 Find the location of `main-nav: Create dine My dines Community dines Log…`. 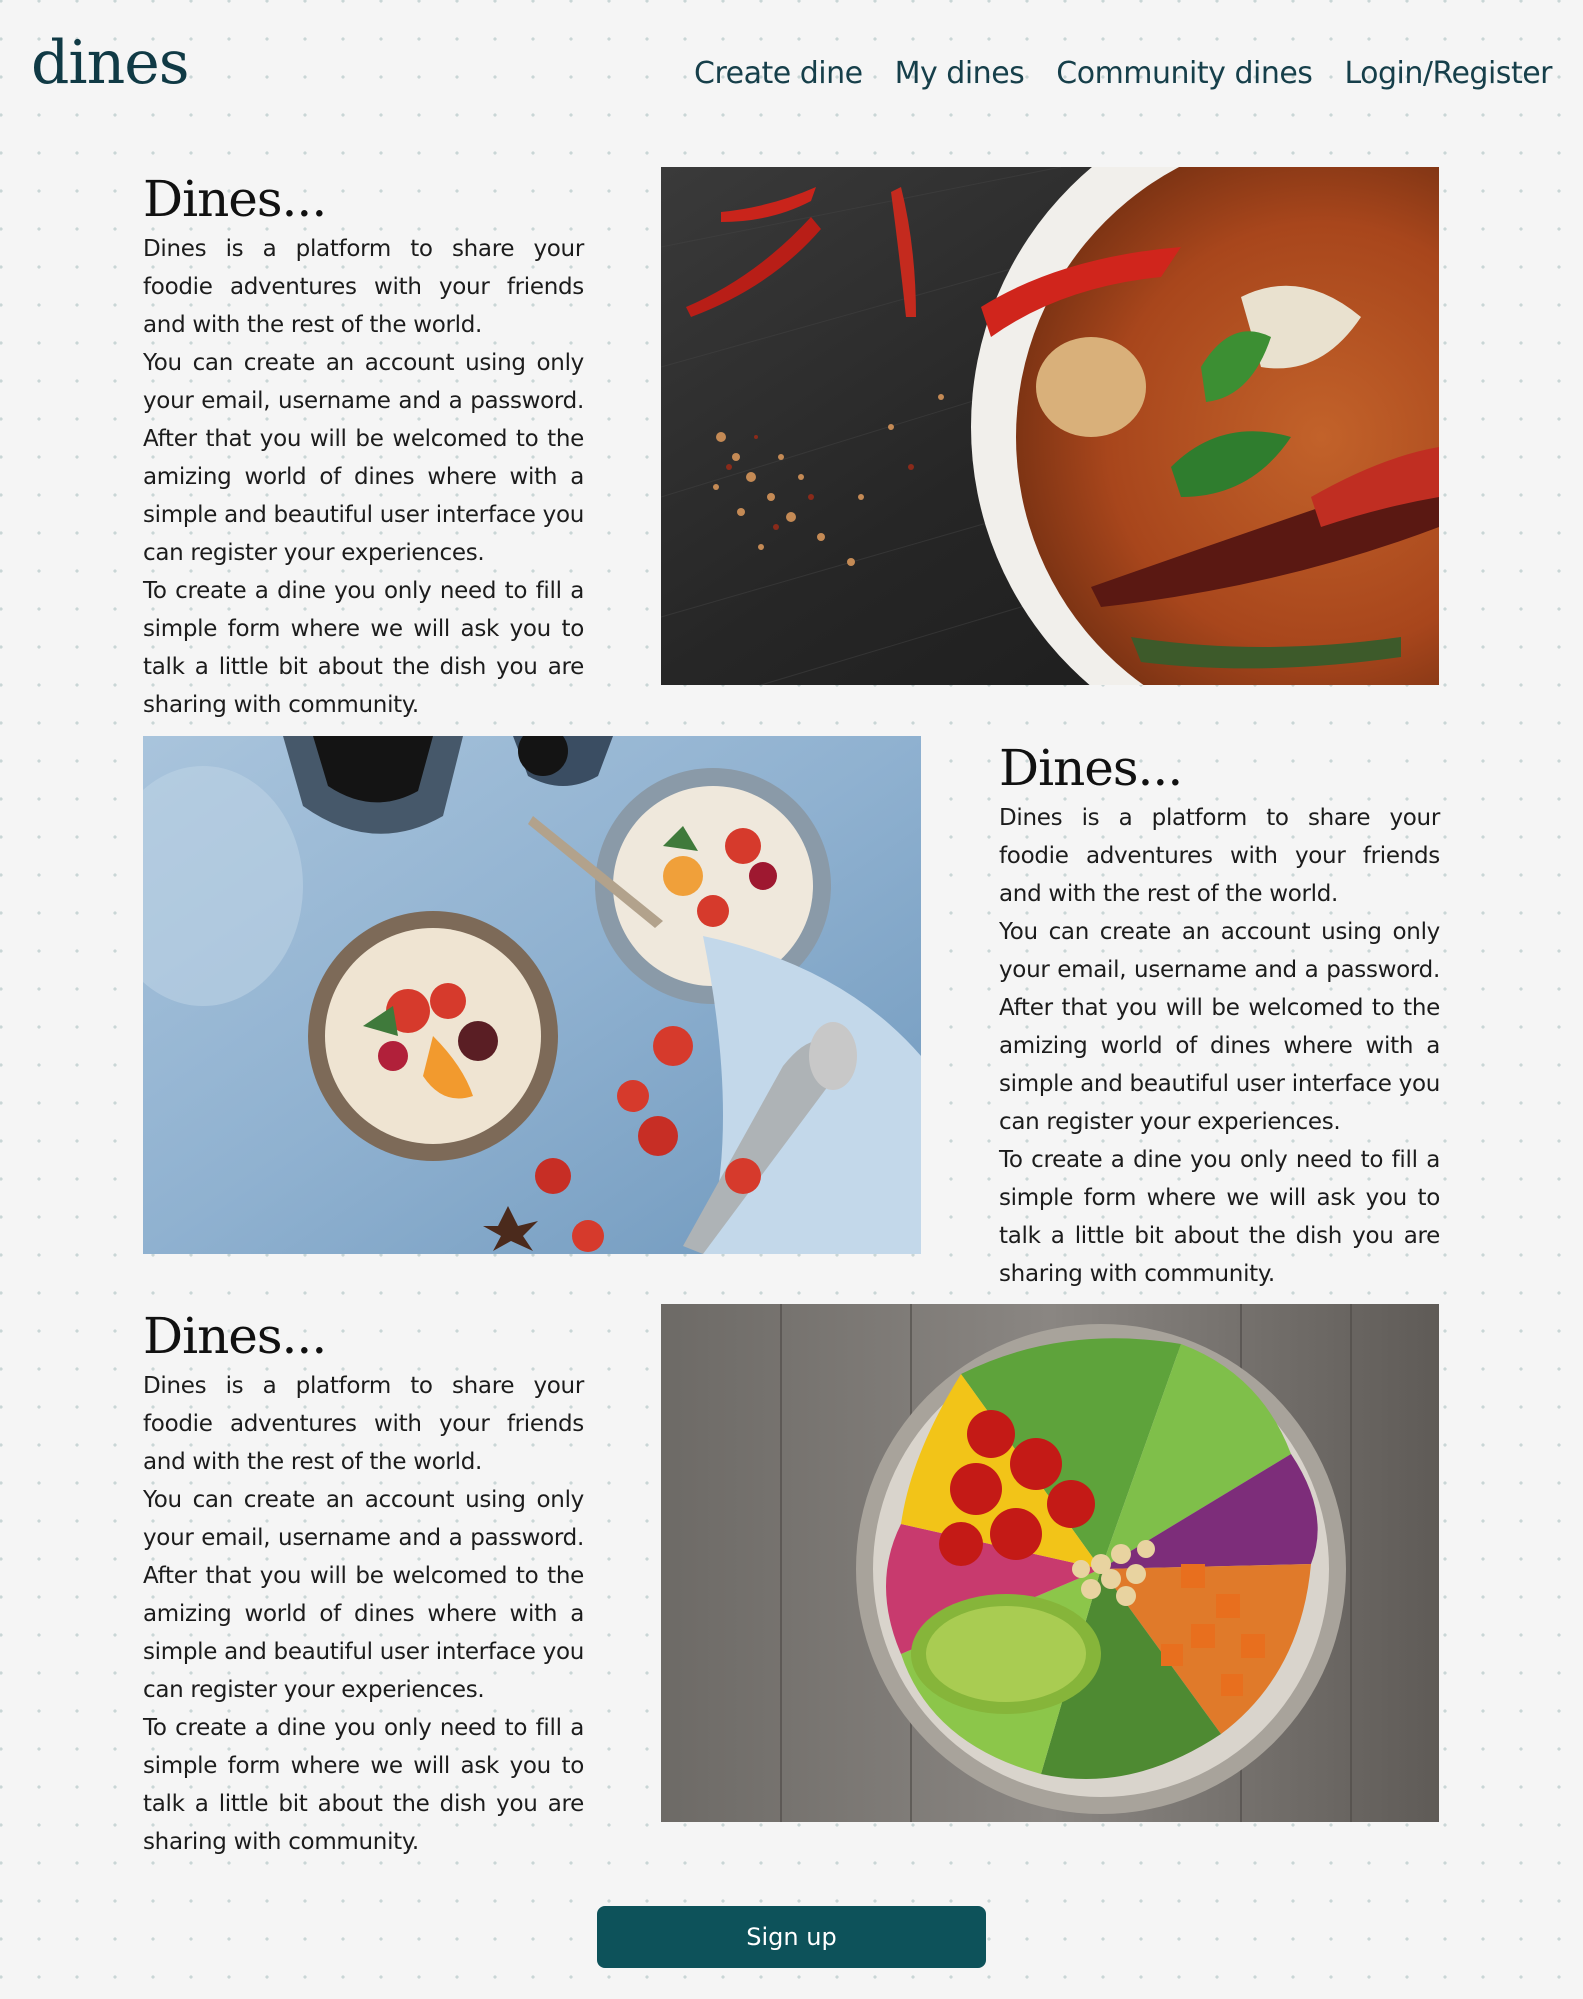

main-nav: Create dine My dines Community dines Log… is located at coordinates (1123, 73).